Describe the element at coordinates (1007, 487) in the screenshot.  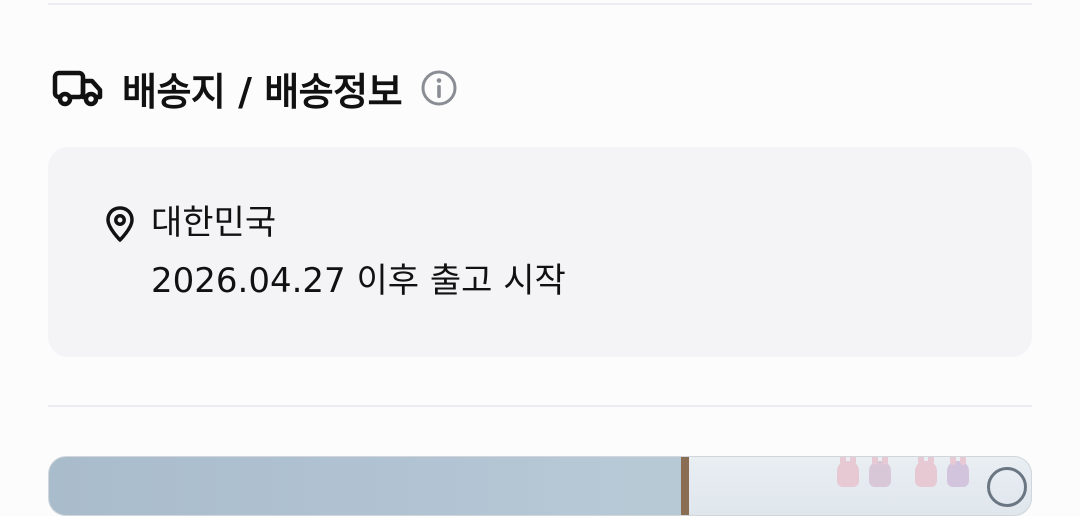
I see `preview-round-object` at that location.